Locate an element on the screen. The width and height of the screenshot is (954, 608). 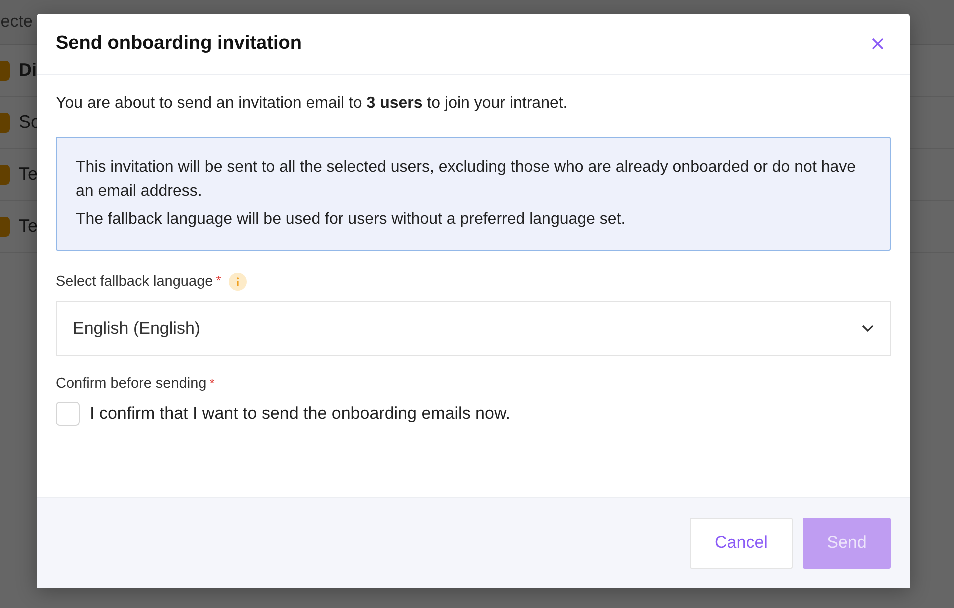
confirm-checkbox is located at coordinates (68, 414).